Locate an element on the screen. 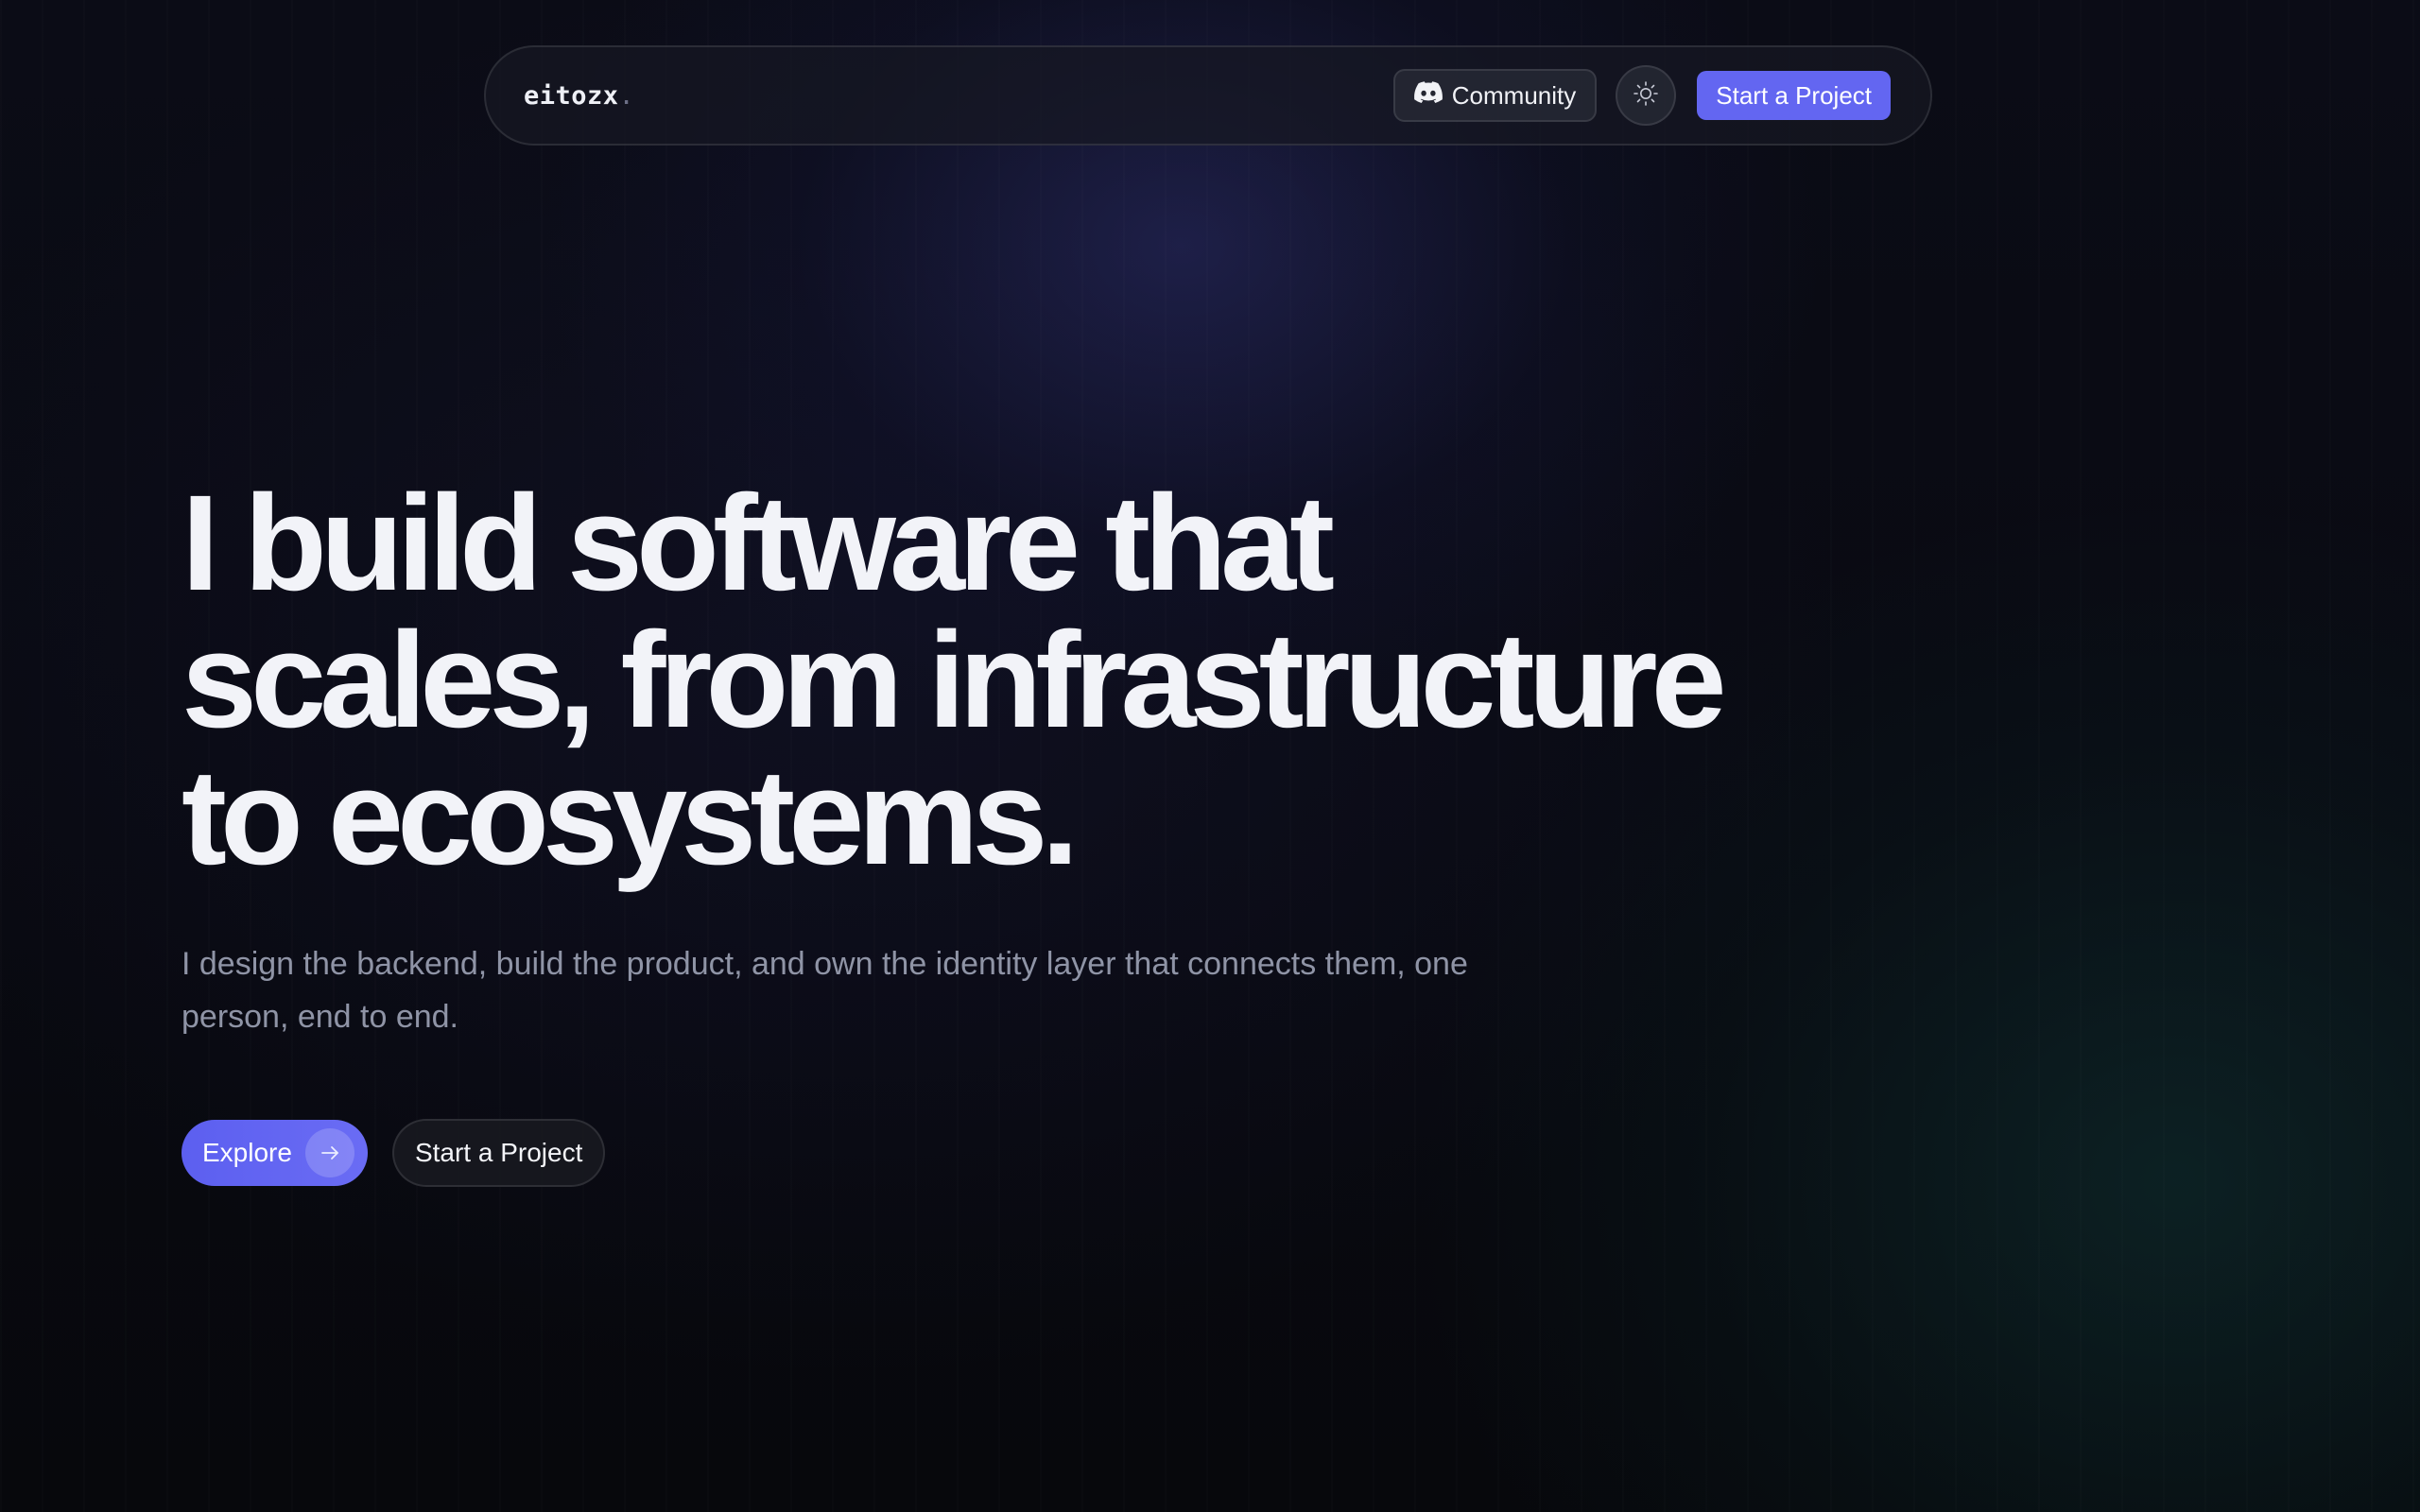 The width and height of the screenshot is (2420, 1512). start-project-hero-button: Start a Project is located at coordinates (498, 1153).